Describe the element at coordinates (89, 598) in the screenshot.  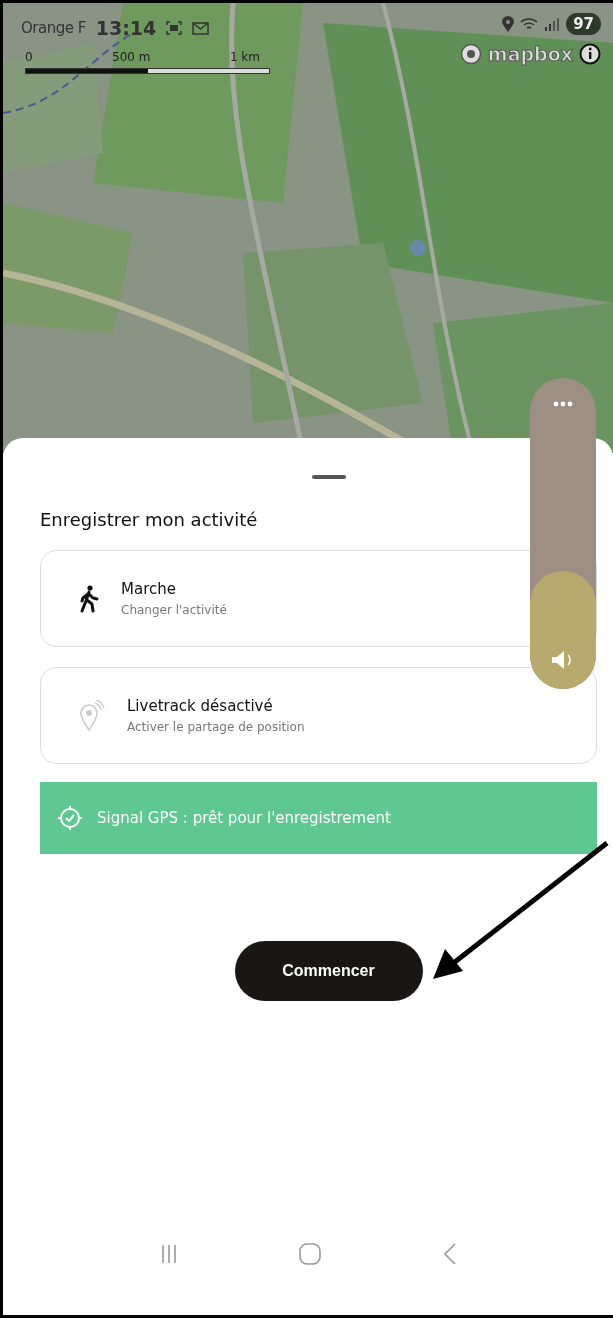
I see `walking-person-icon` at that location.